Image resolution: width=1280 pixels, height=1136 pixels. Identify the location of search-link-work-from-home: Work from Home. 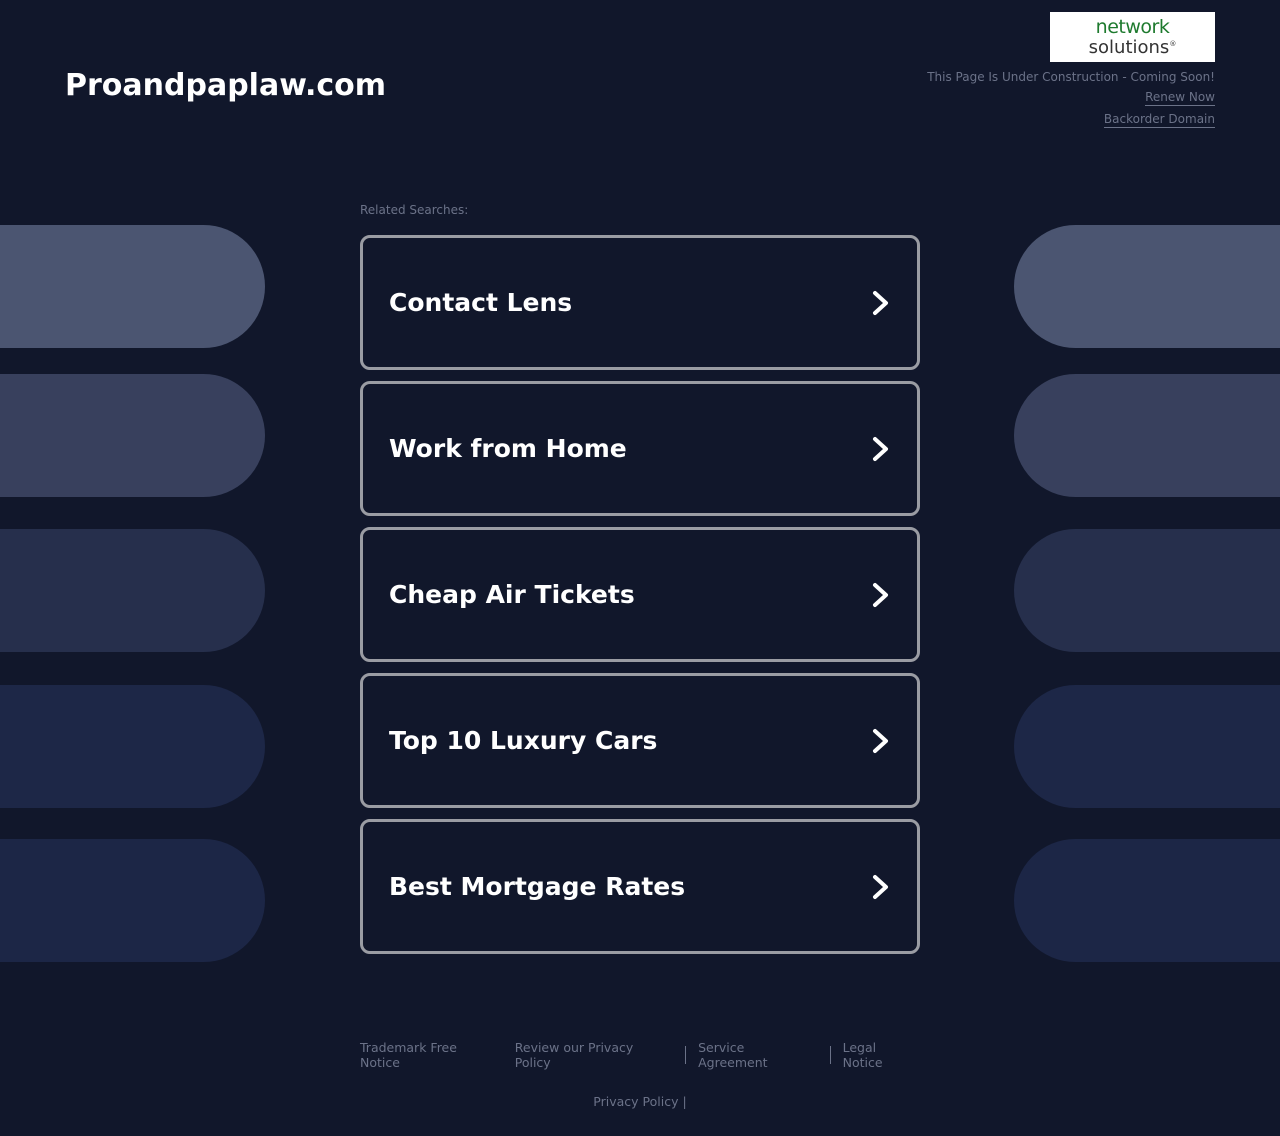
(640, 448).